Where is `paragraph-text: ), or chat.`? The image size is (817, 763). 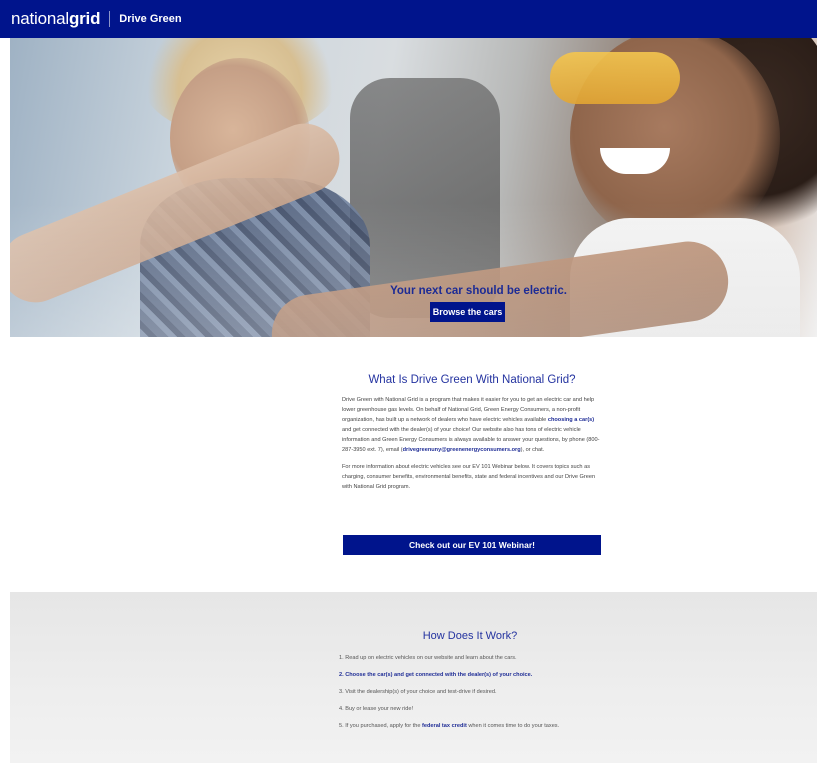
paragraph-text: ), or chat. is located at coordinates (532, 450).